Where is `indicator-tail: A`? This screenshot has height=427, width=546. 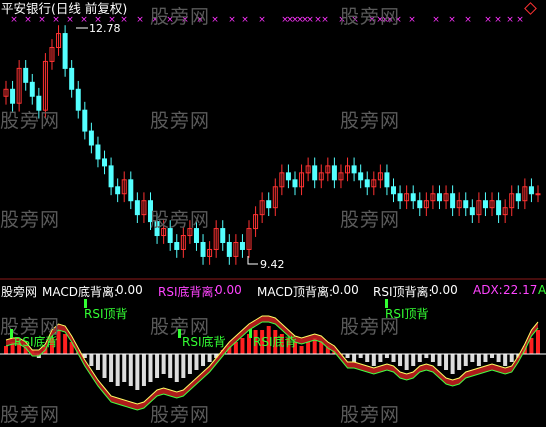 indicator-tail: A is located at coordinates (542, 290).